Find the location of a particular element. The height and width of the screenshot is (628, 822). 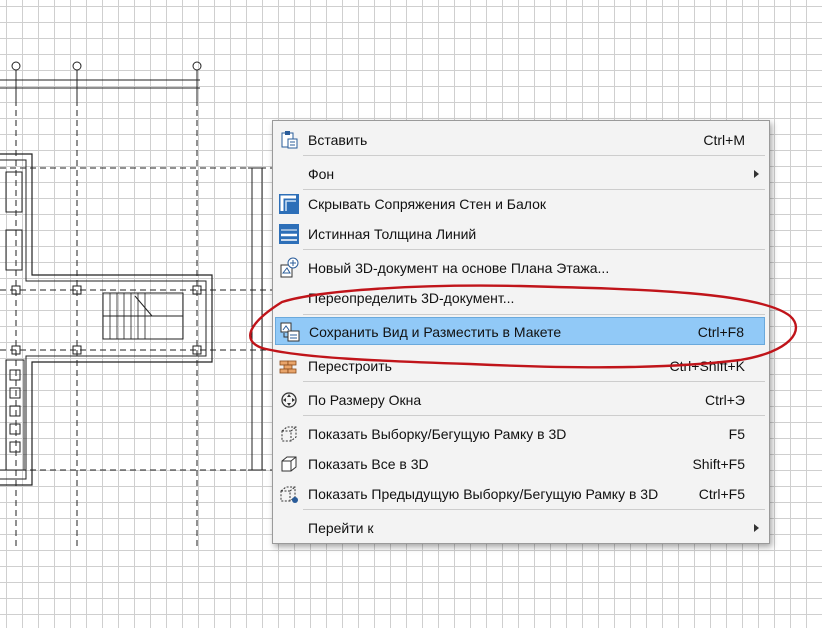

menu-item-show-all-3d: Показать Все в 3D Shift+F5 is located at coordinates (520, 464).